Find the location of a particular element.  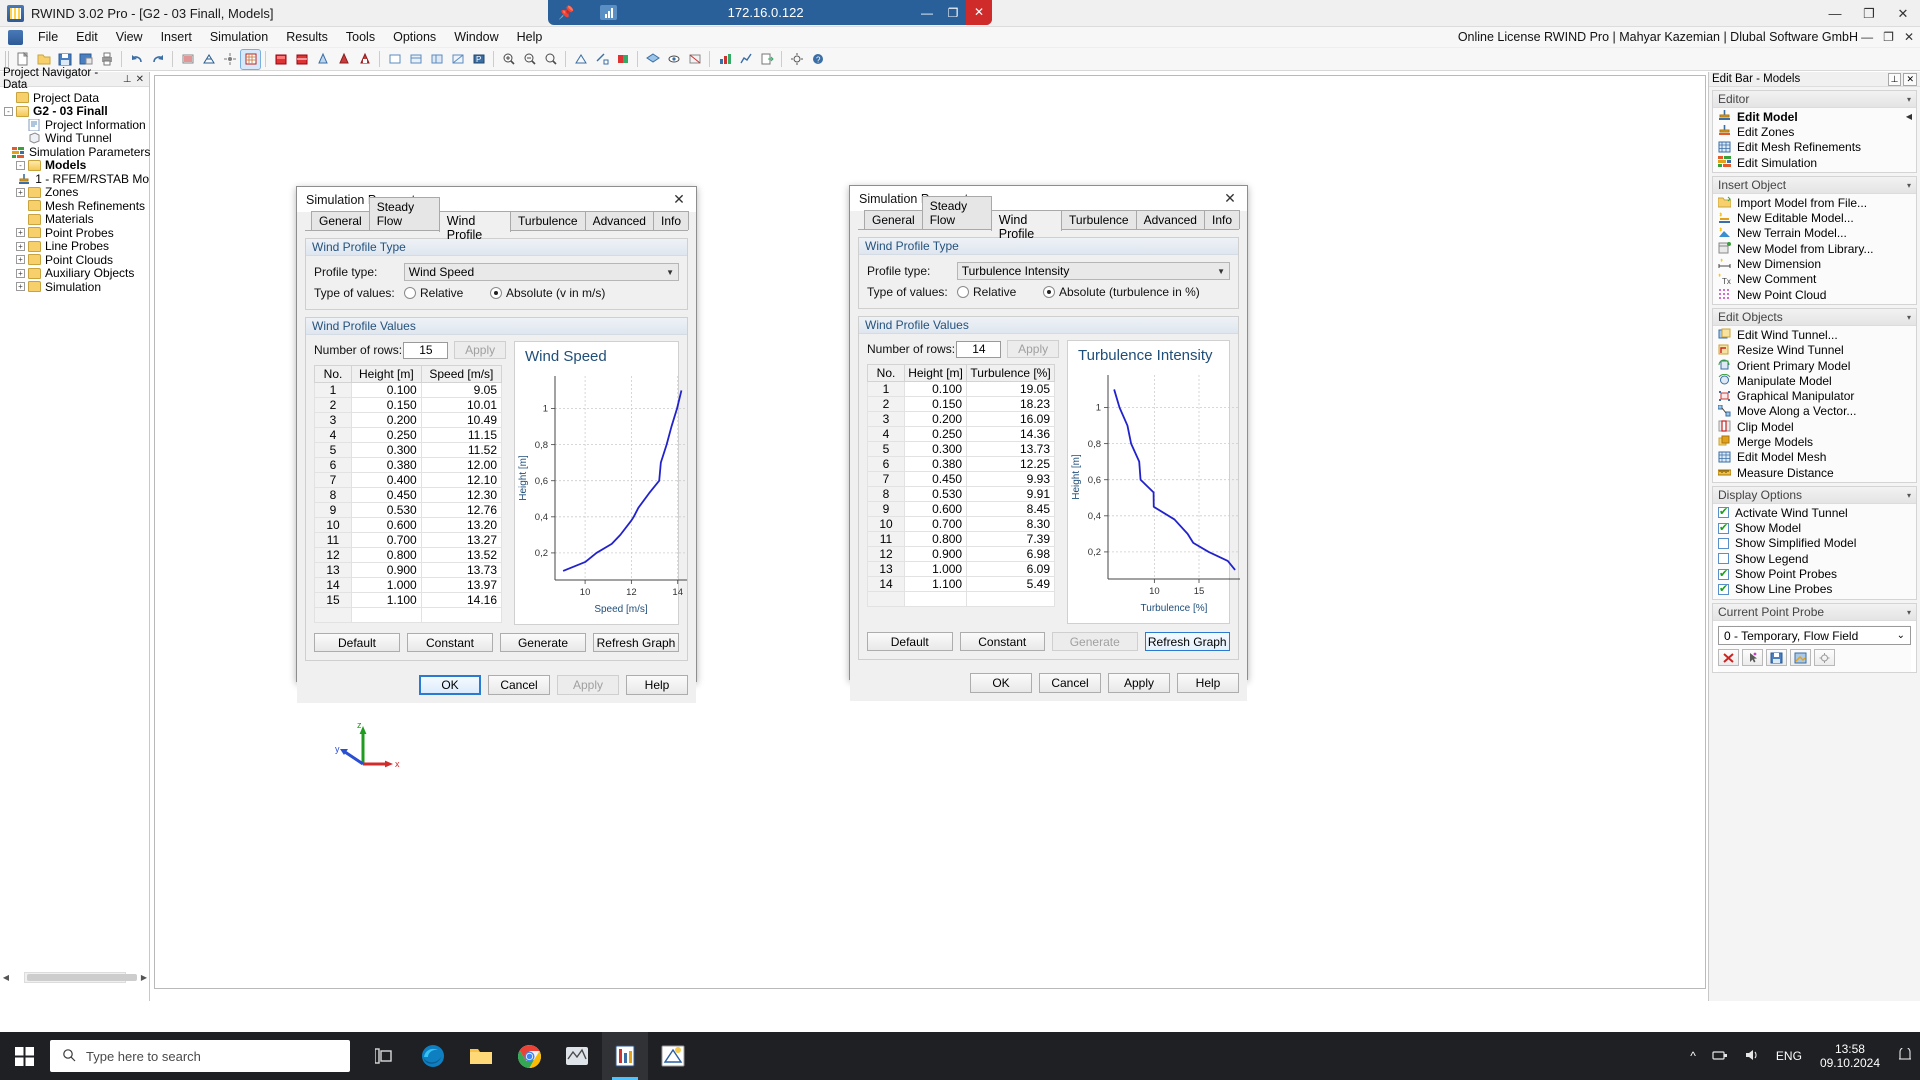

cell-height: 1.100 is located at coordinates (386, 600).